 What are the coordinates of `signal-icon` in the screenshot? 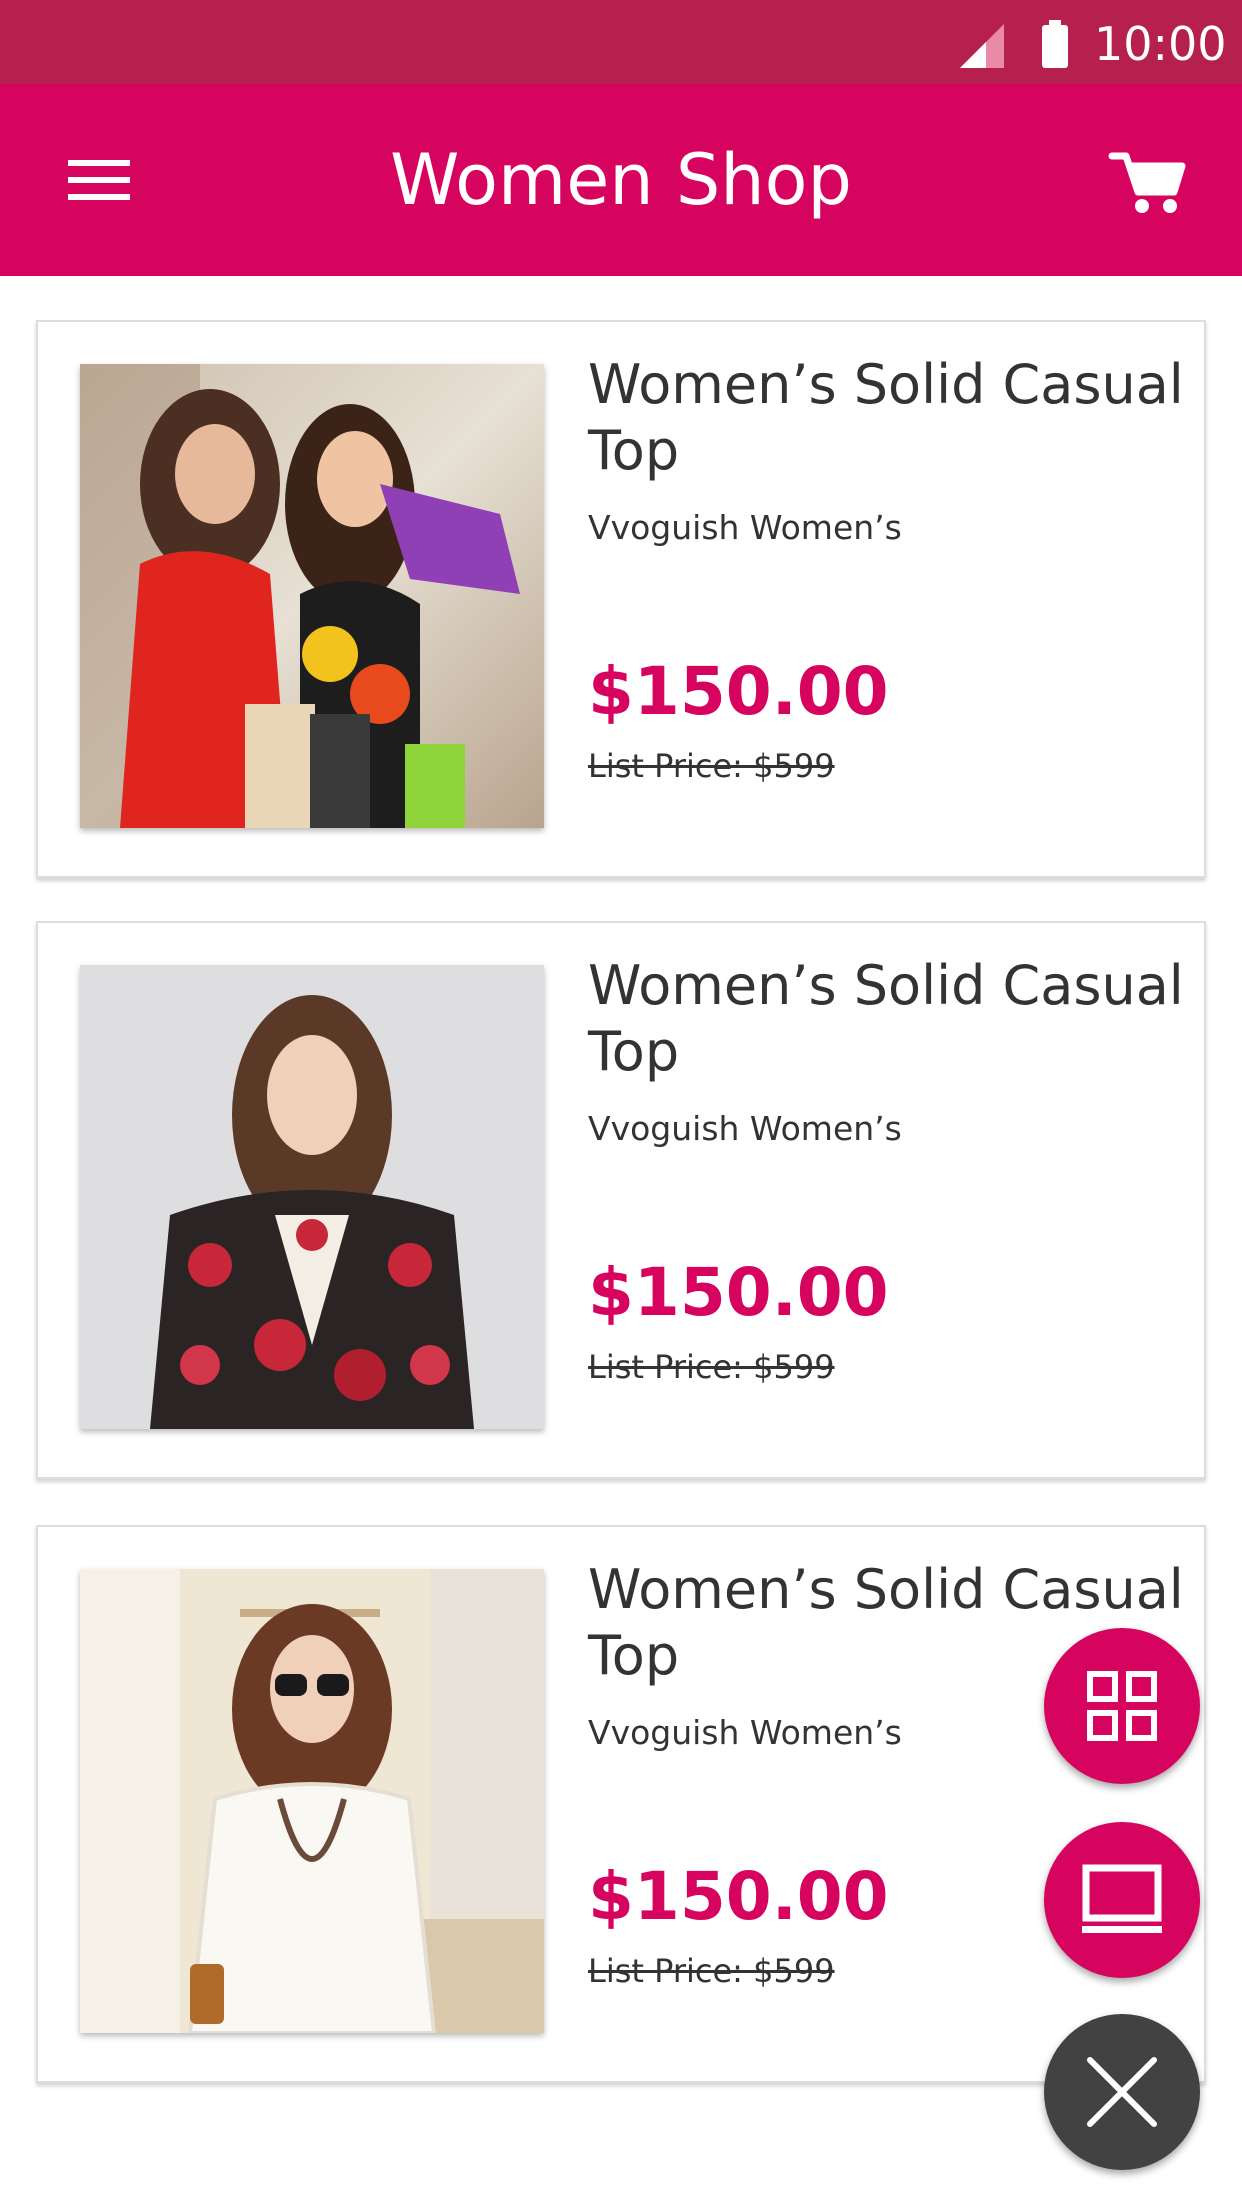 It's located at (982, 46).